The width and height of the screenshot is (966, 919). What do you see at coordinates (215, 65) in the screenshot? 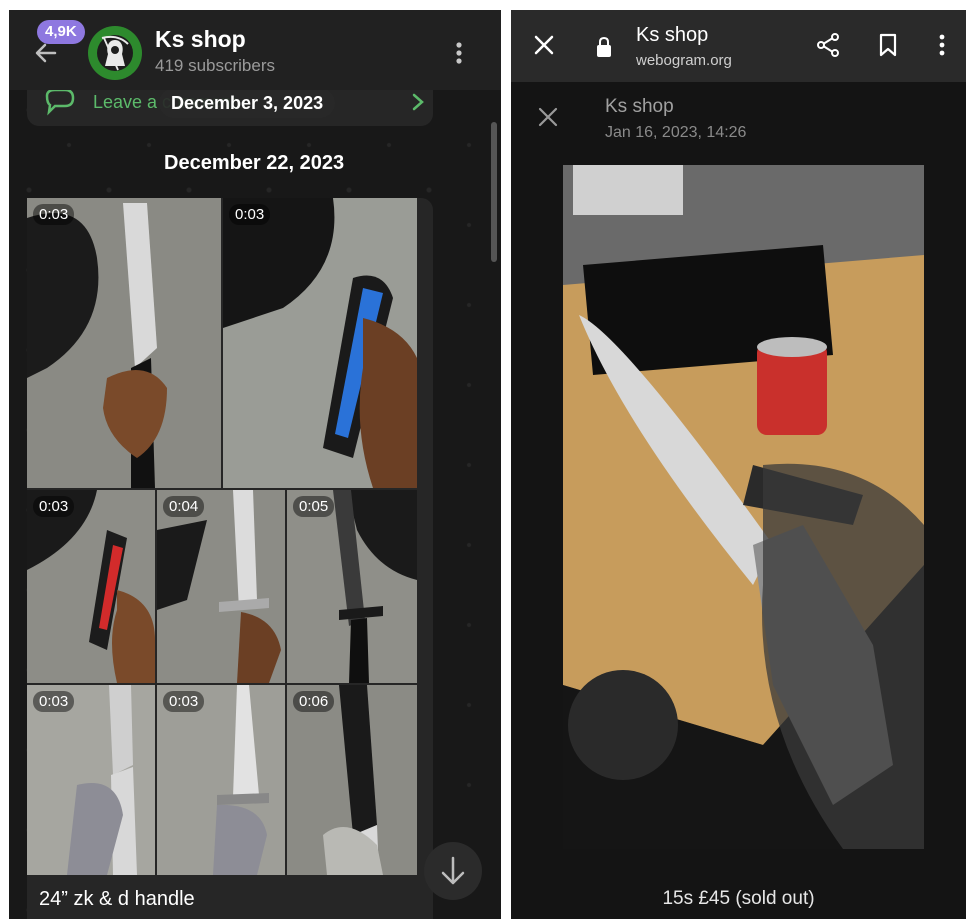
I see `subscriber-count: 419 subscribers` at bounding box center [215, 65].